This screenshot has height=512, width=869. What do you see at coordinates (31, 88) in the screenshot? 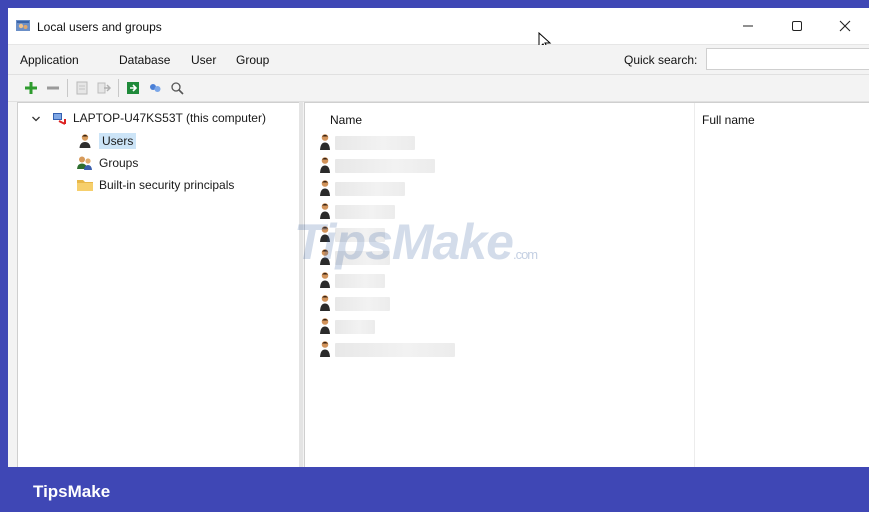
I see `add-icon` at bounding box center [31, 88].